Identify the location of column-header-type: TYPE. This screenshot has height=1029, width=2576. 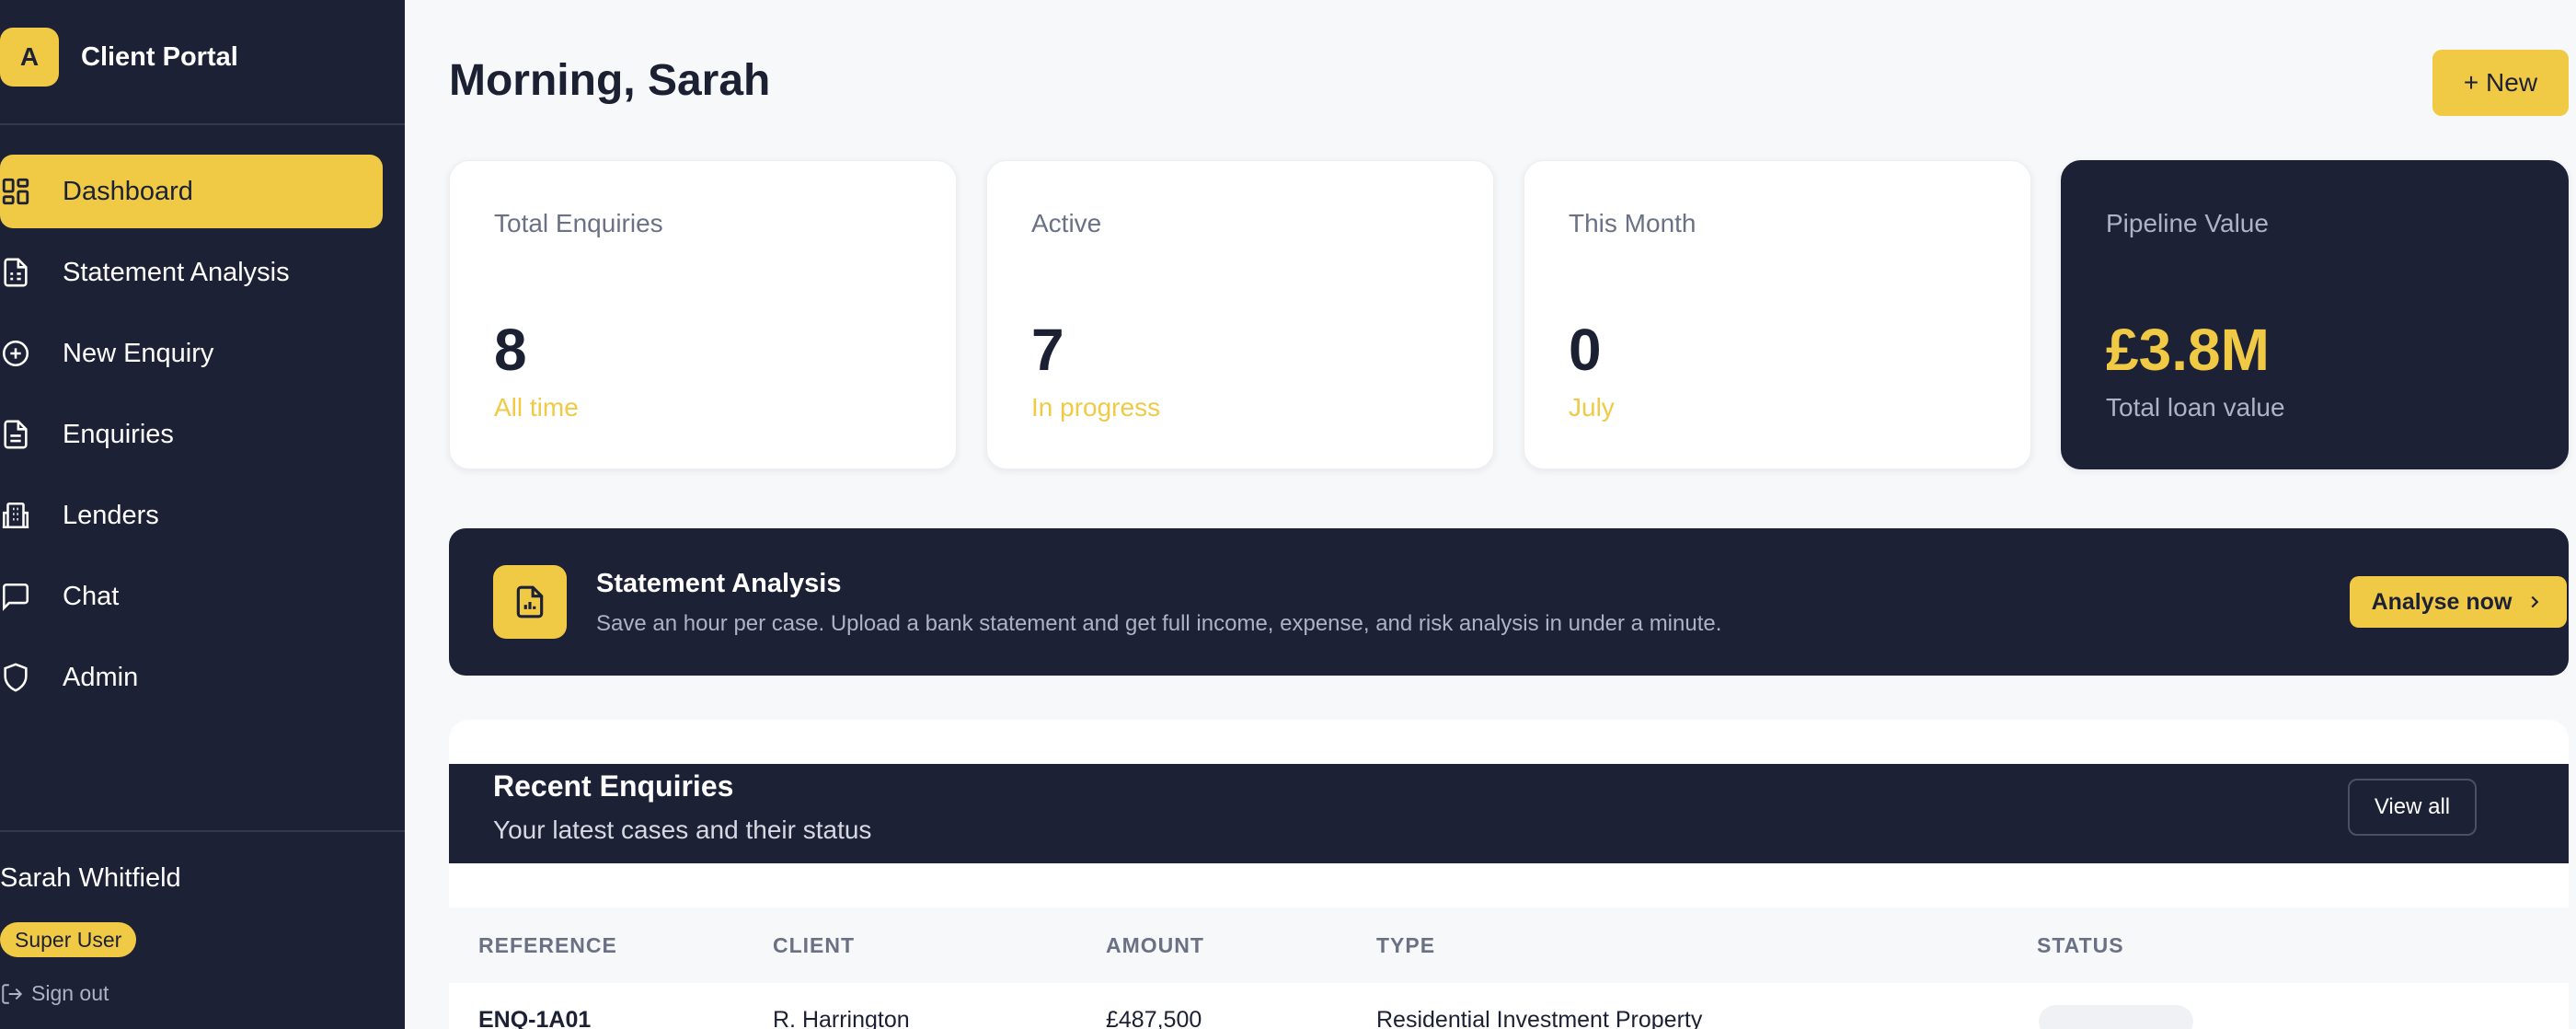
(1405, 945).